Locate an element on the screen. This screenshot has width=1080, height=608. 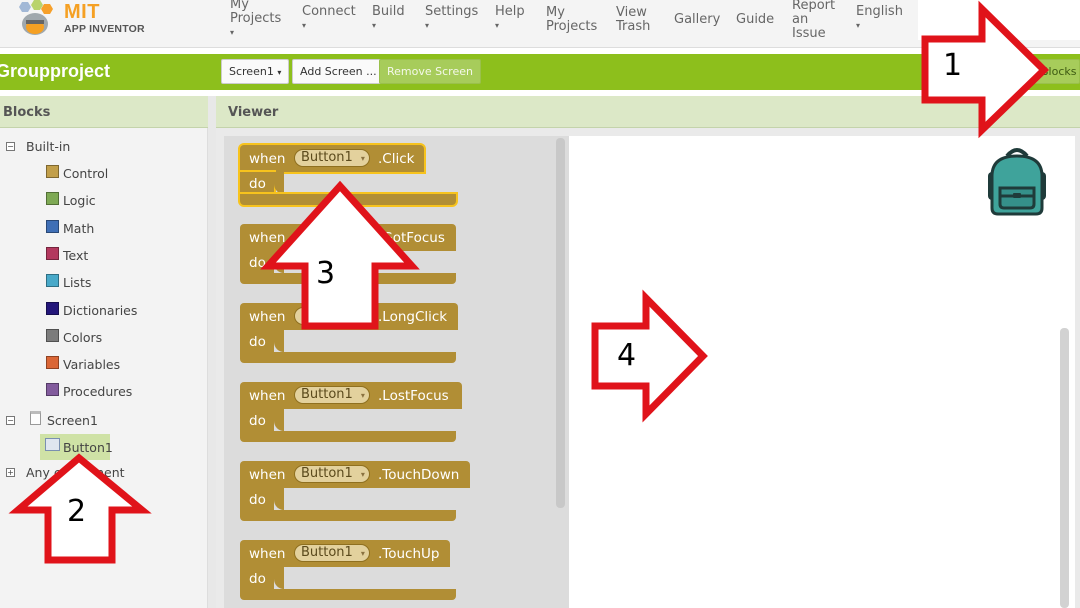
nav-gallery-link: Gallery is located at coordinates (697, 20).